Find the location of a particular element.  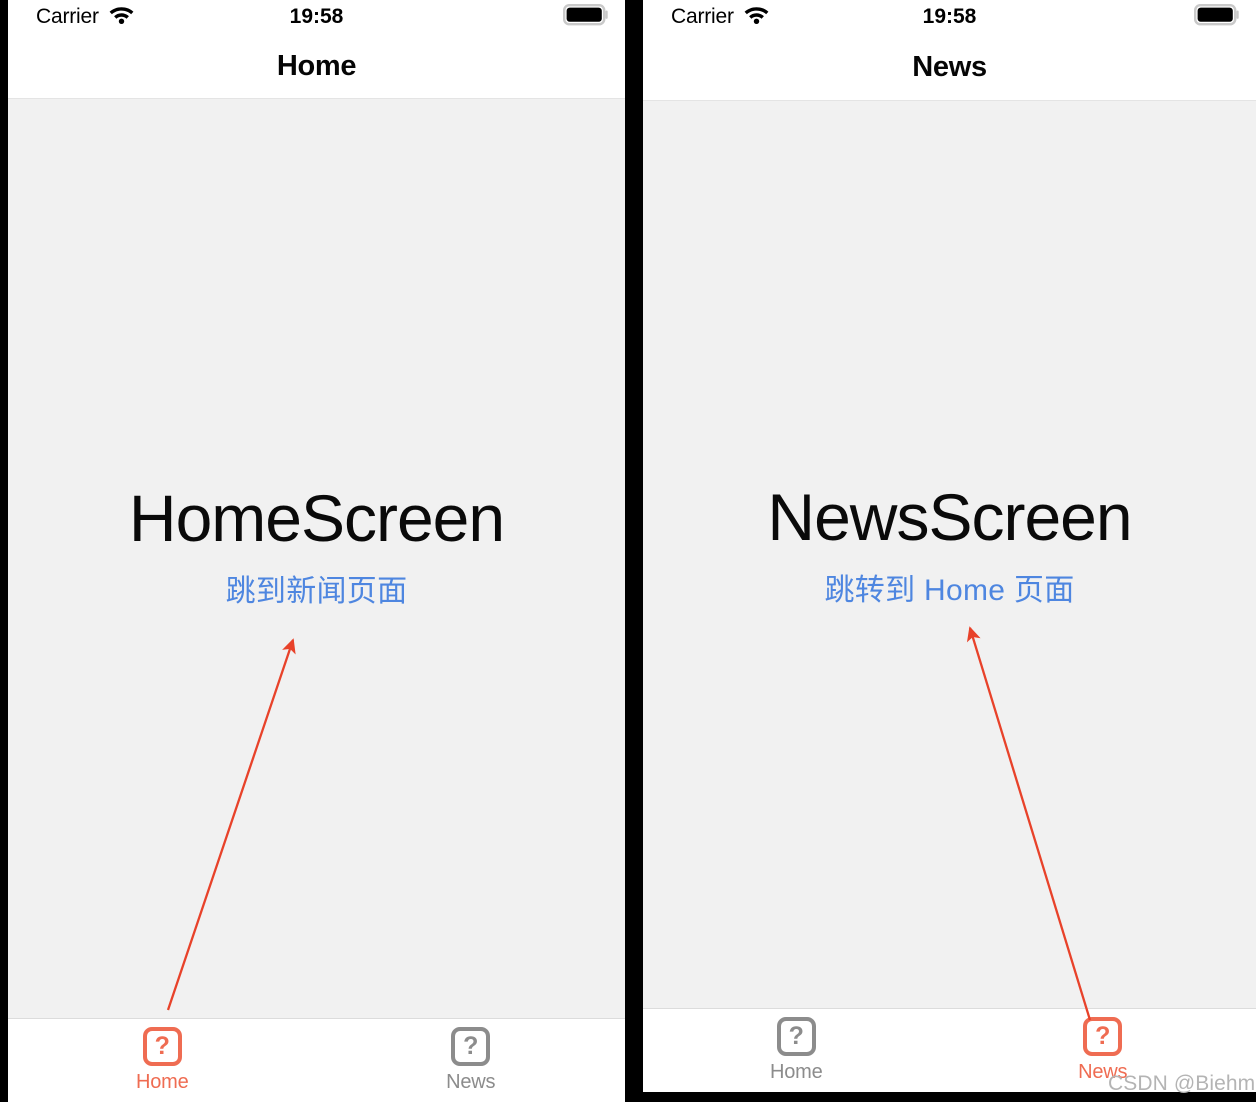

navigate-to-home-link: 跳转到 Home 页面 is located at coordinates (950, 587).